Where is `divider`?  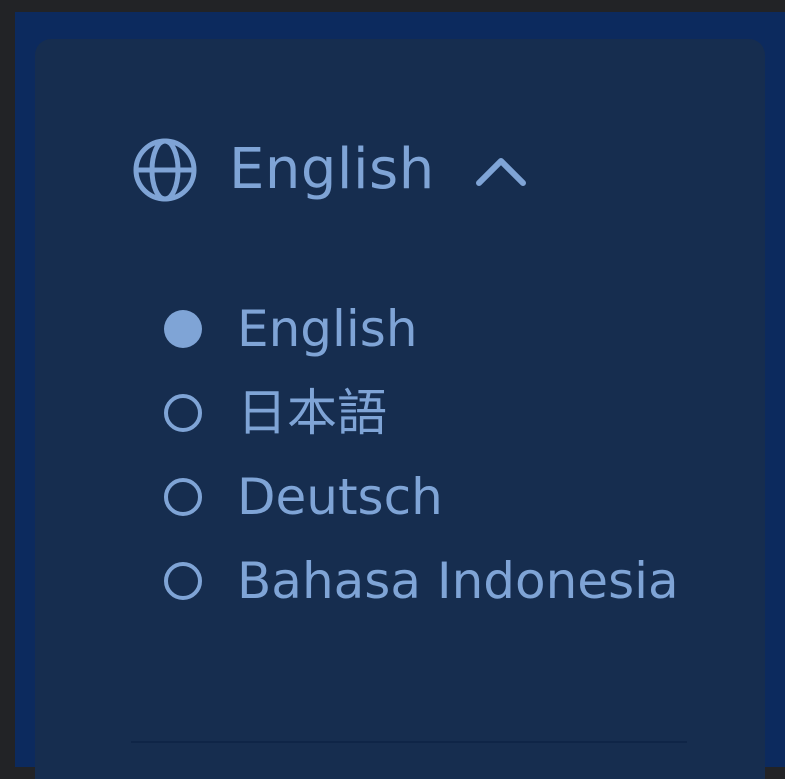
divider is located at coordinates (409, 742).